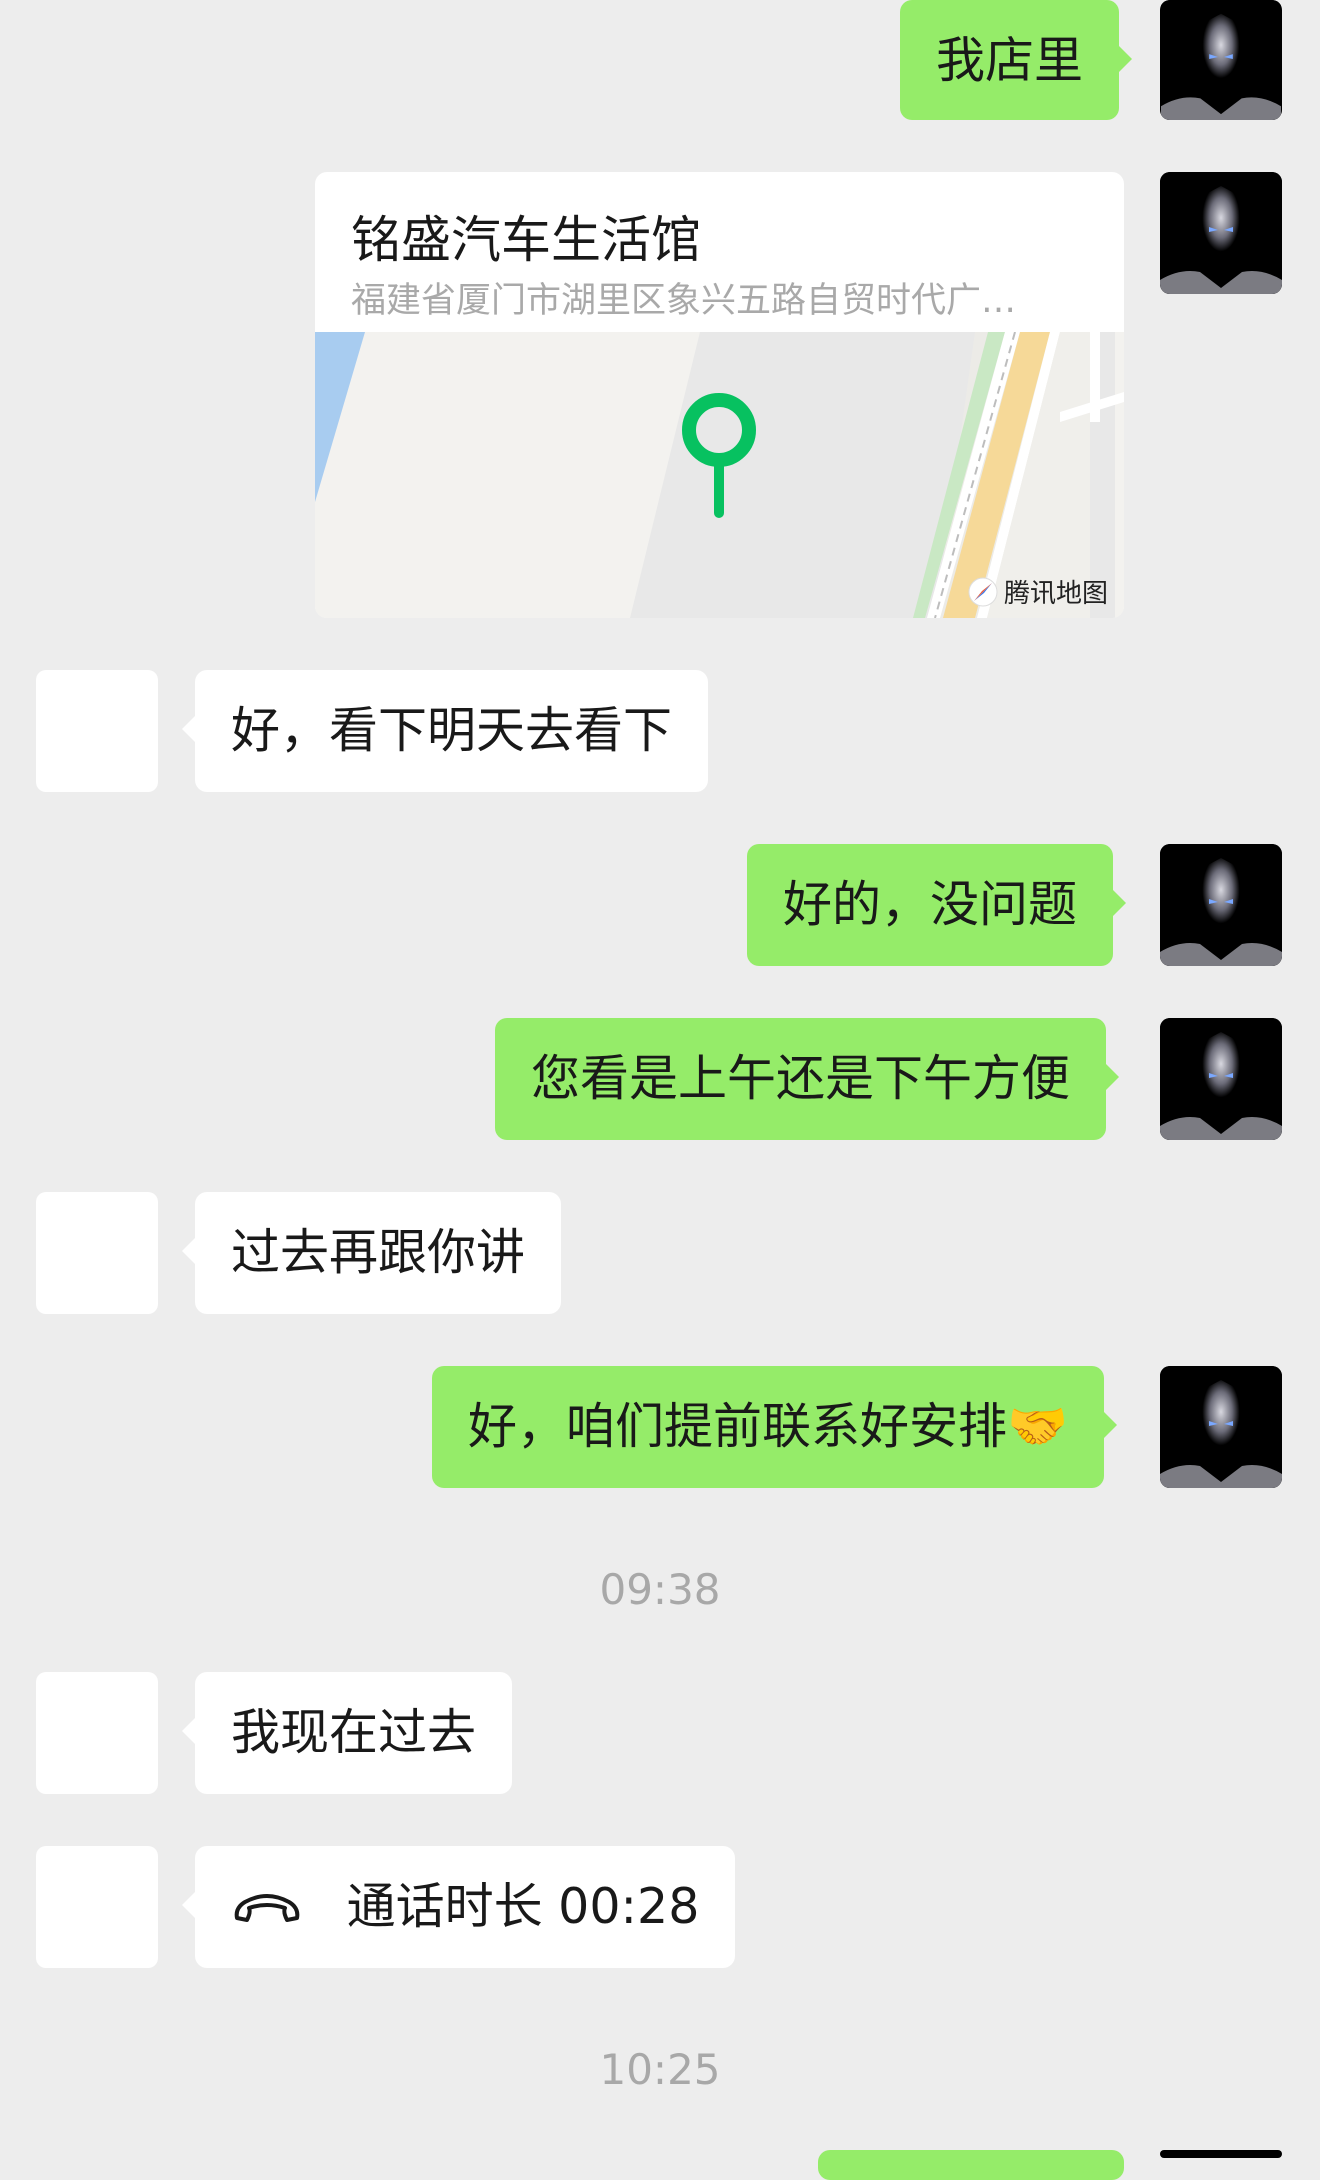 The width and height of the screenshot is (1320, 2180). I want to click on map-brand: 腾讯地图, so click(1038, 591).